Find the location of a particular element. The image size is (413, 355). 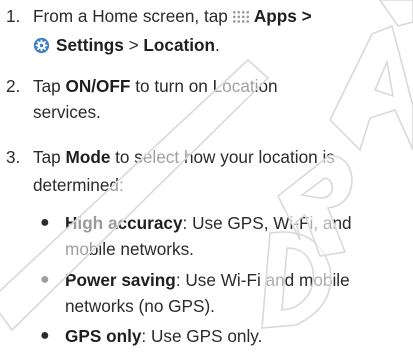

step-2-text-post: to turn on Location is located at coordinates (206, 86).